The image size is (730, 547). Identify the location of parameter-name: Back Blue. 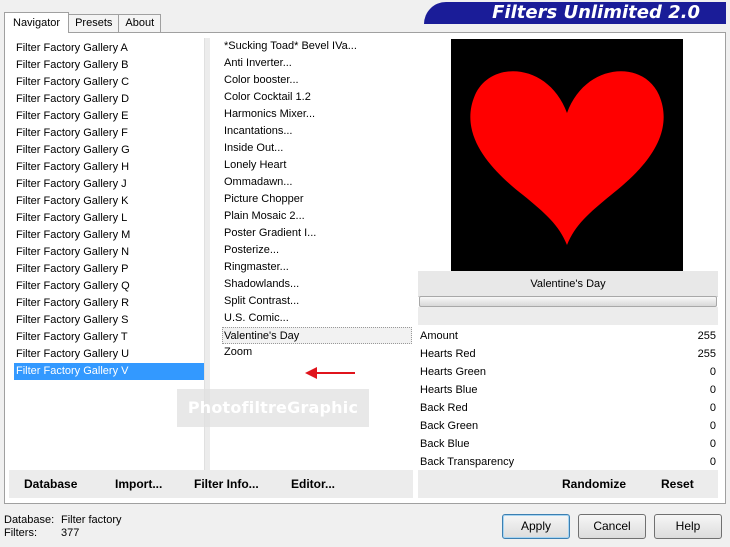
(445, 444).